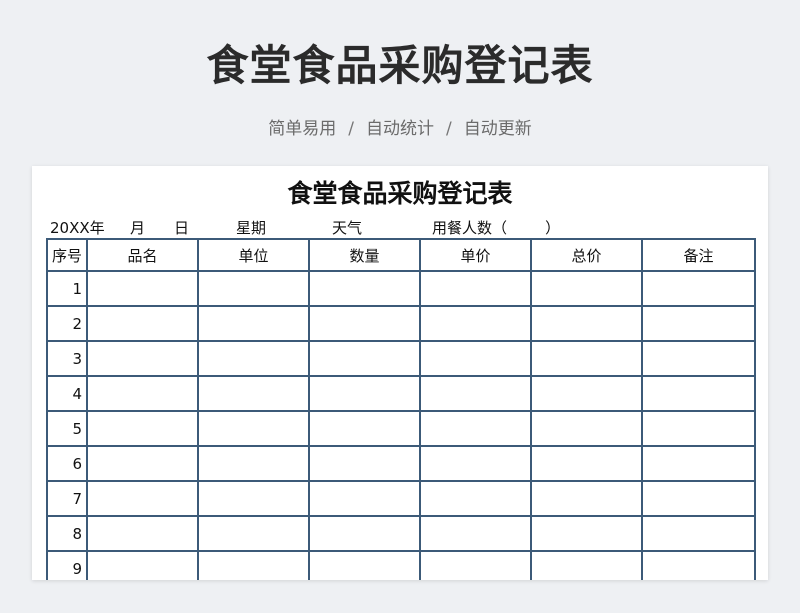 The width and height of the screenshot is (800, 613). What do you see at coordinates (67, 463) in the screenshot?
I see `row-number: 6` at bounding box center [67, 463].